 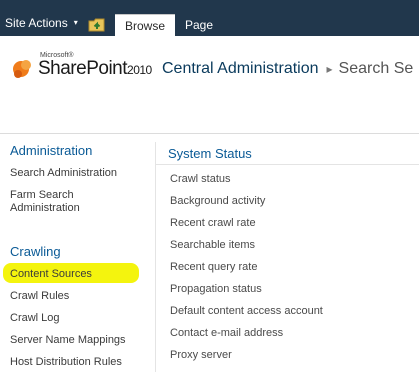 What do you see at coordinates (80, 173) in the screenshot?
I see `nav-link-search-administration: Search Administration` at bounding box center [80, 173].